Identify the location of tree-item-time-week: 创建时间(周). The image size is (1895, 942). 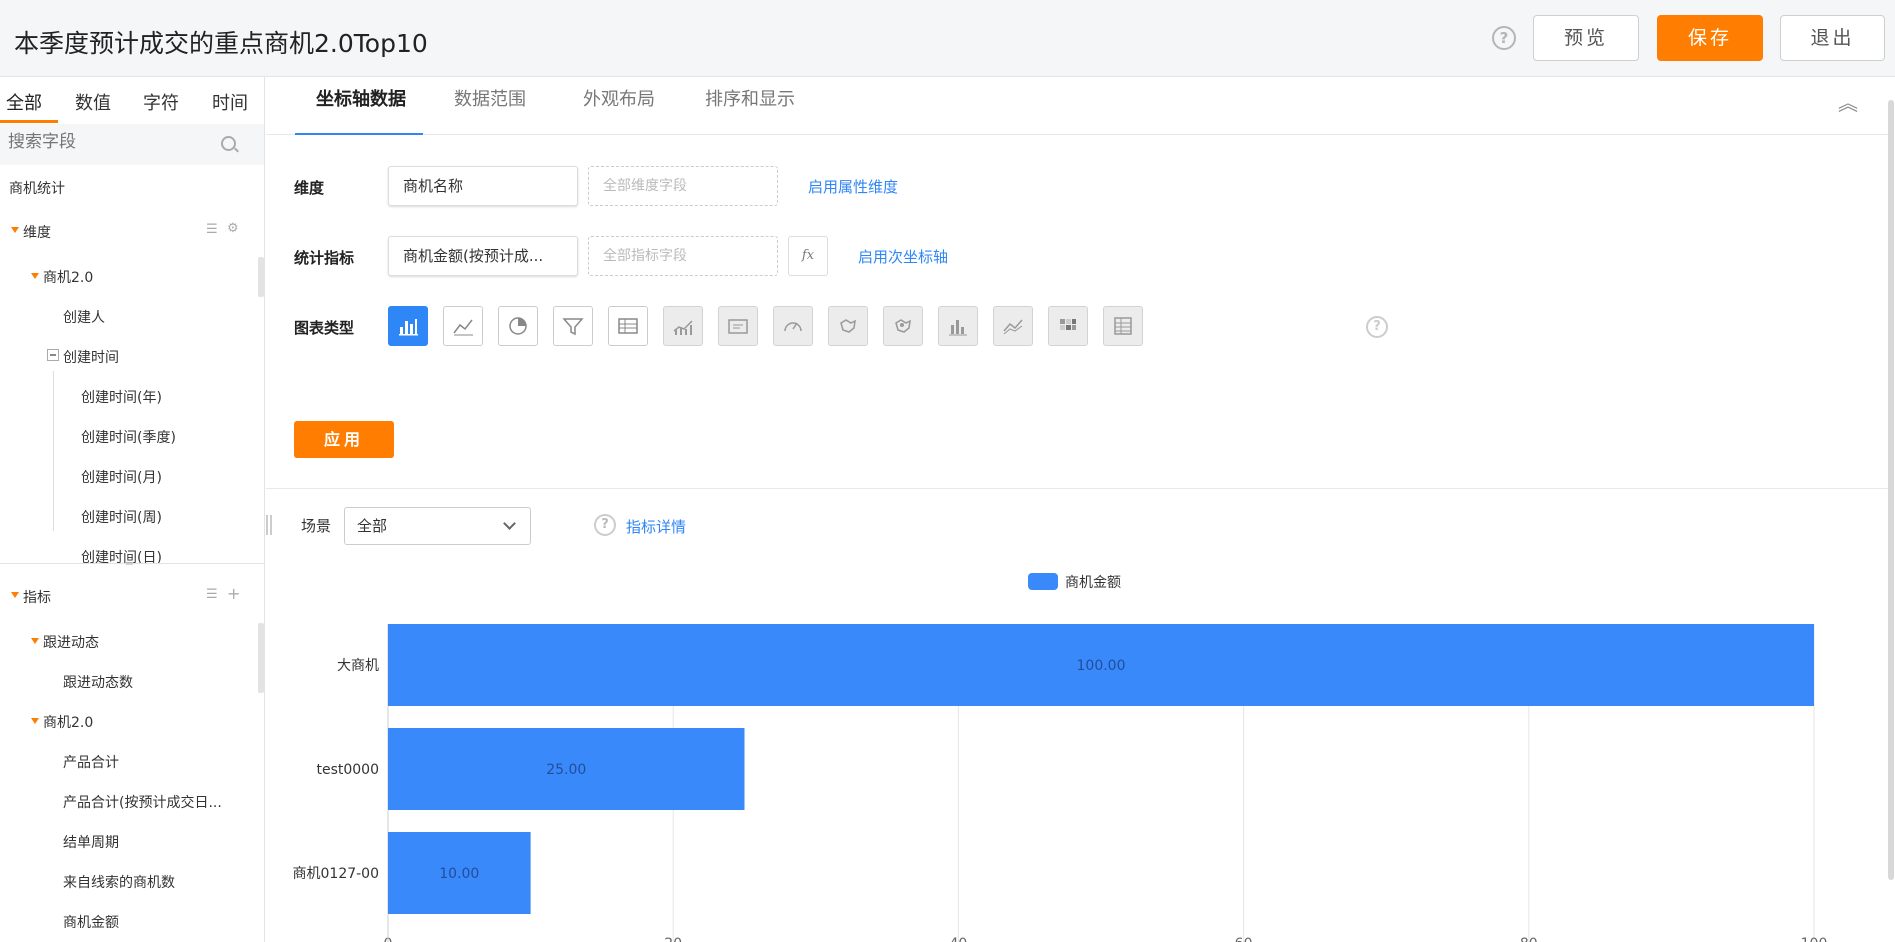
(121, 517).